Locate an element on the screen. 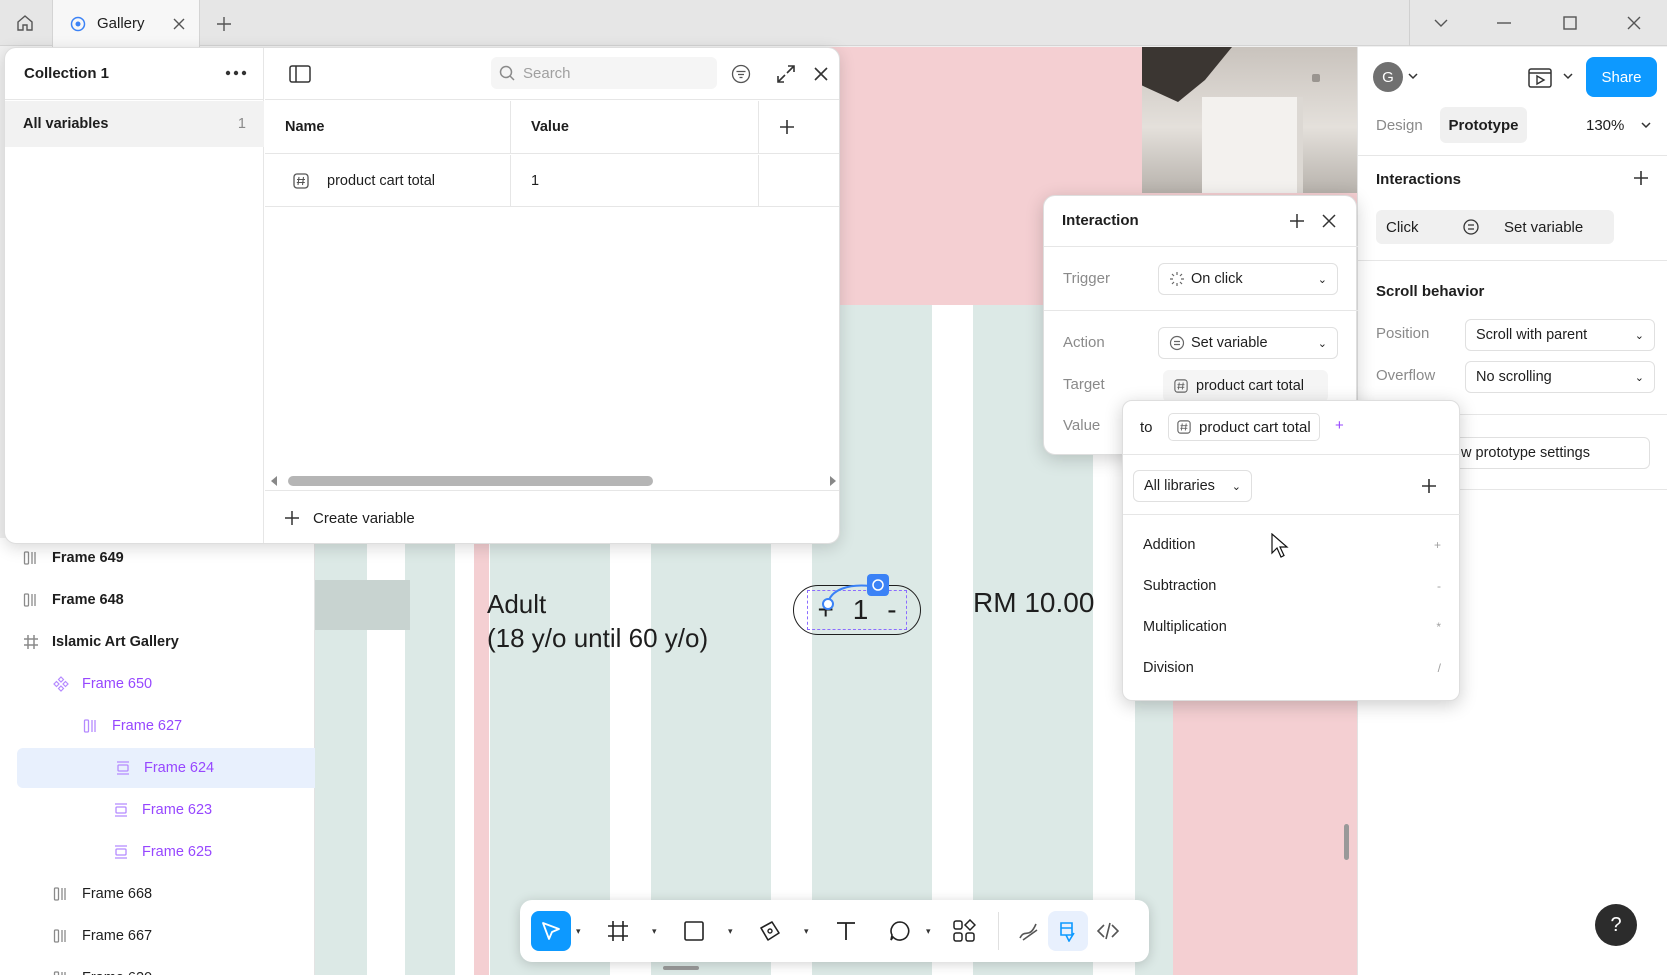  overflow-value: No scrolling is located at coordinates (1514, 377).